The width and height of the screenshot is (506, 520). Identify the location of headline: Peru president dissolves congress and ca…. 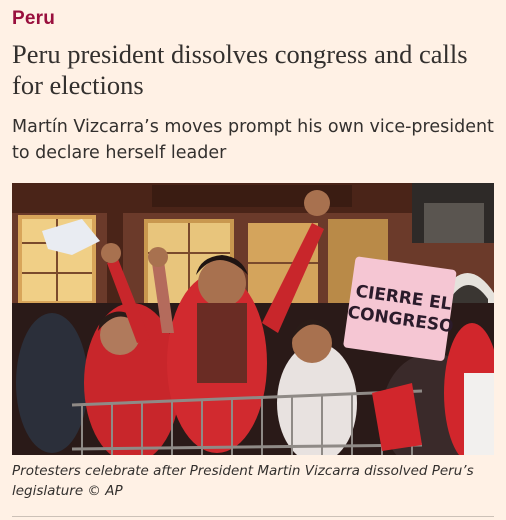
(254, 70).